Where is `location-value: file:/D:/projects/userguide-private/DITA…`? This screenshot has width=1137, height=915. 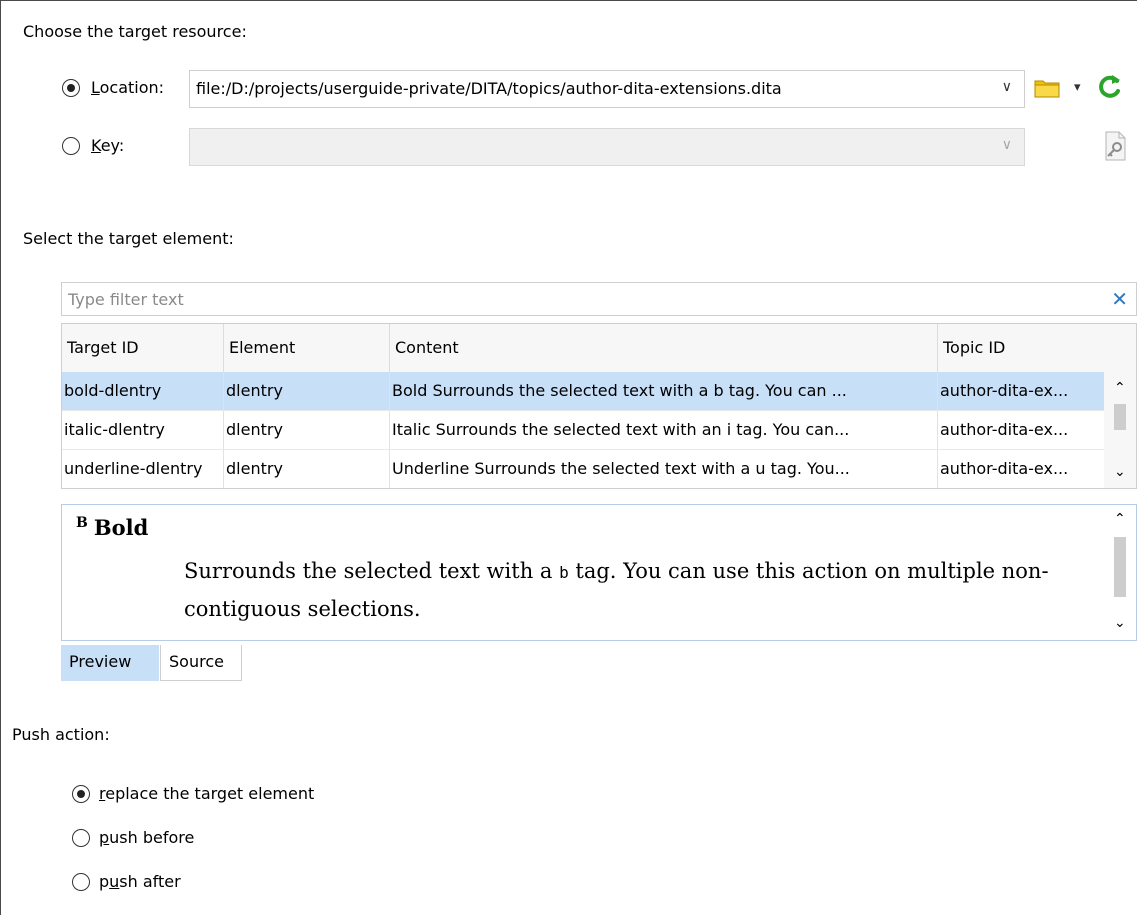 location-value: file:/D:/projects/userguide-private/DITA… is located at coordinates (489, 88).